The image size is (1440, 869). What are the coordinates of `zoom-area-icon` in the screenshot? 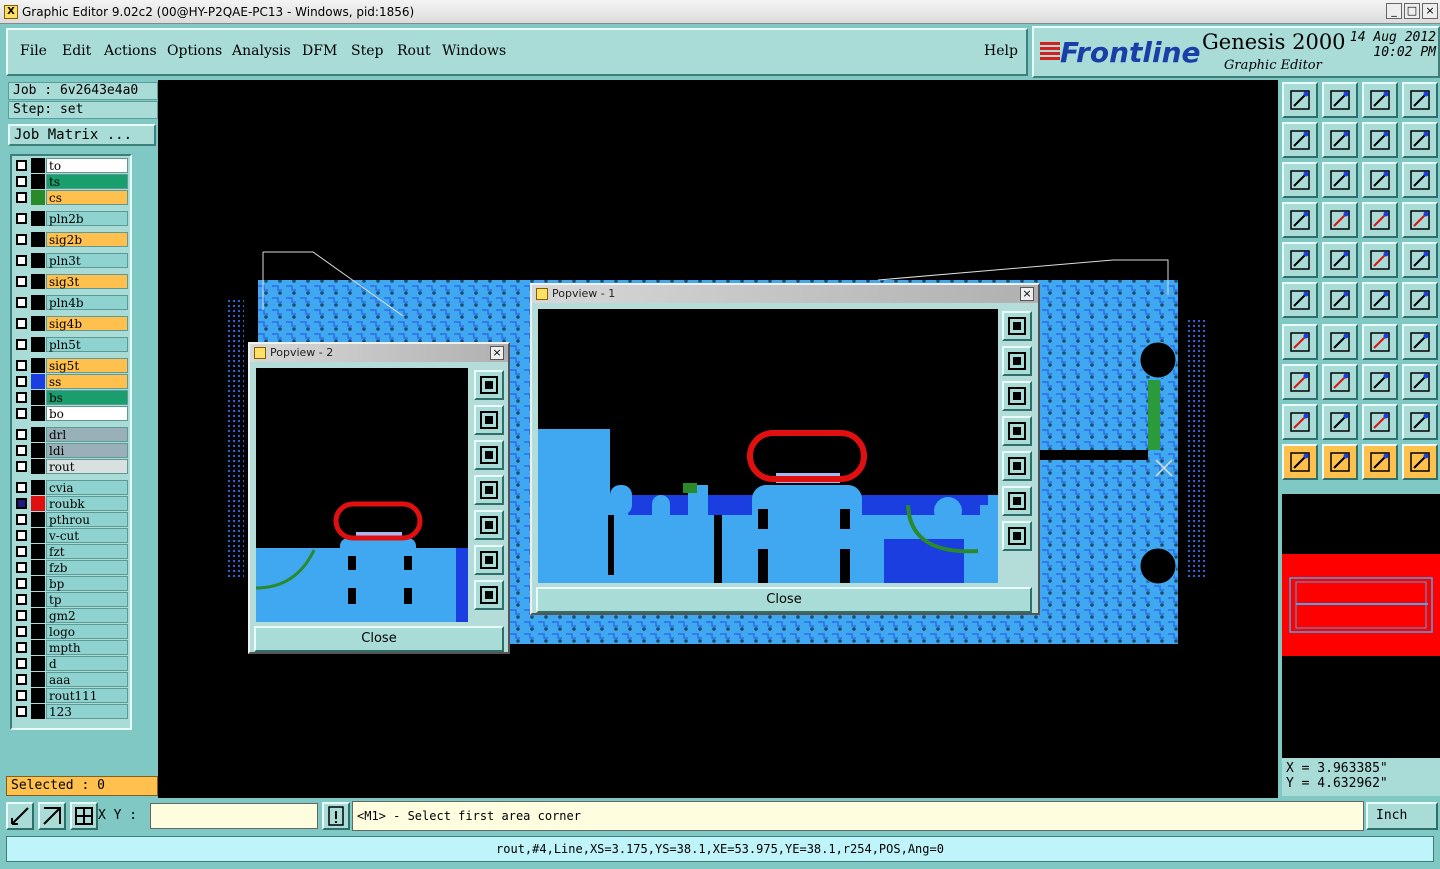 It's located at (20, 816).